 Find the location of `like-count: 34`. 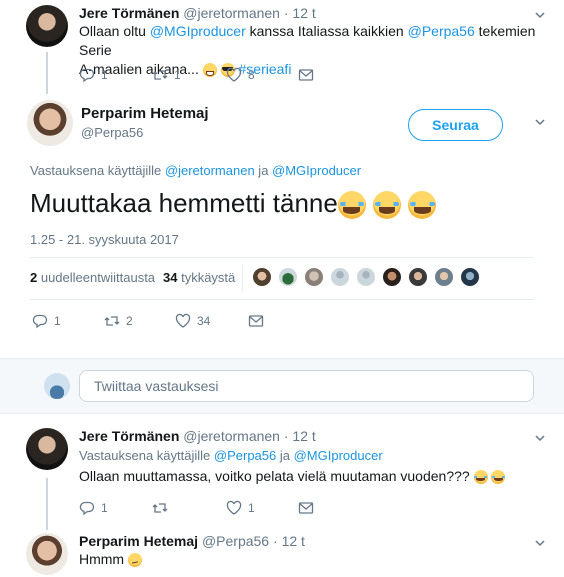

like-count: 34 is located at coordinates (204, 321).